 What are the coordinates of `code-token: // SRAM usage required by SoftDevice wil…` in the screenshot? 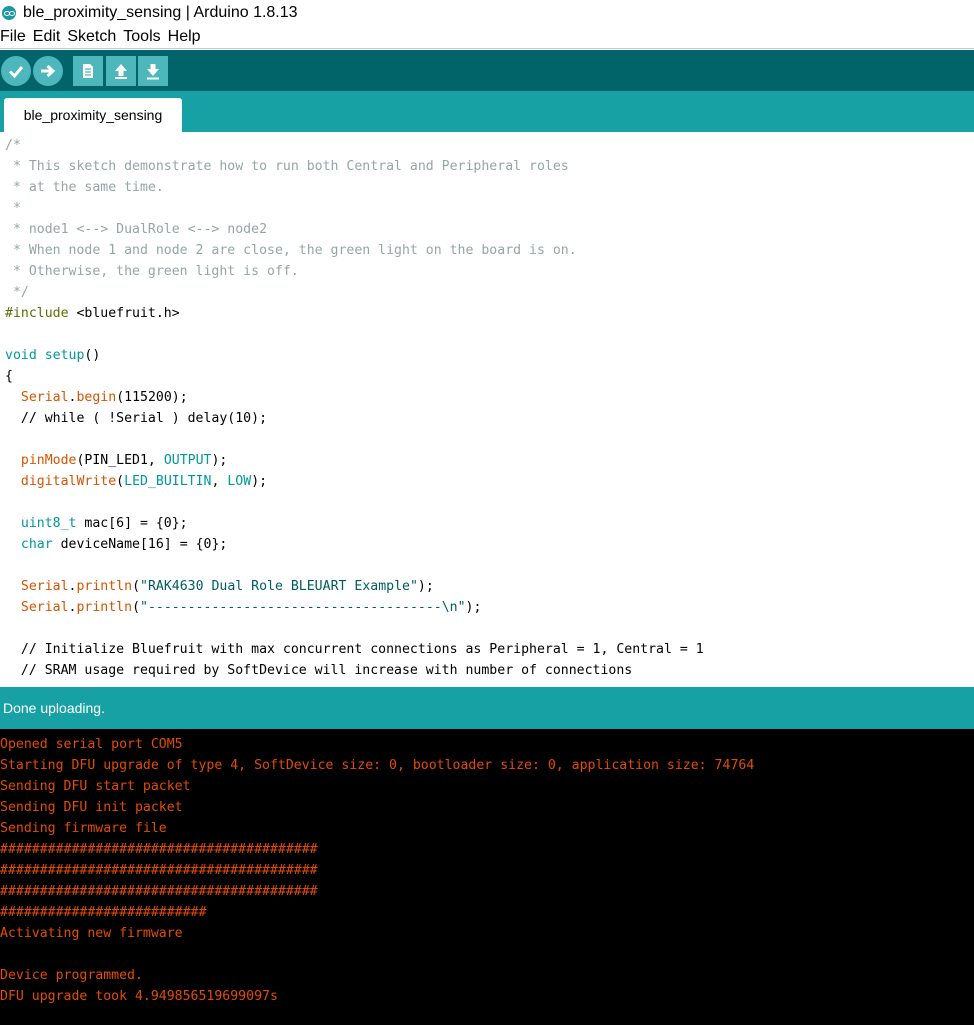 It's located at (319, 670).